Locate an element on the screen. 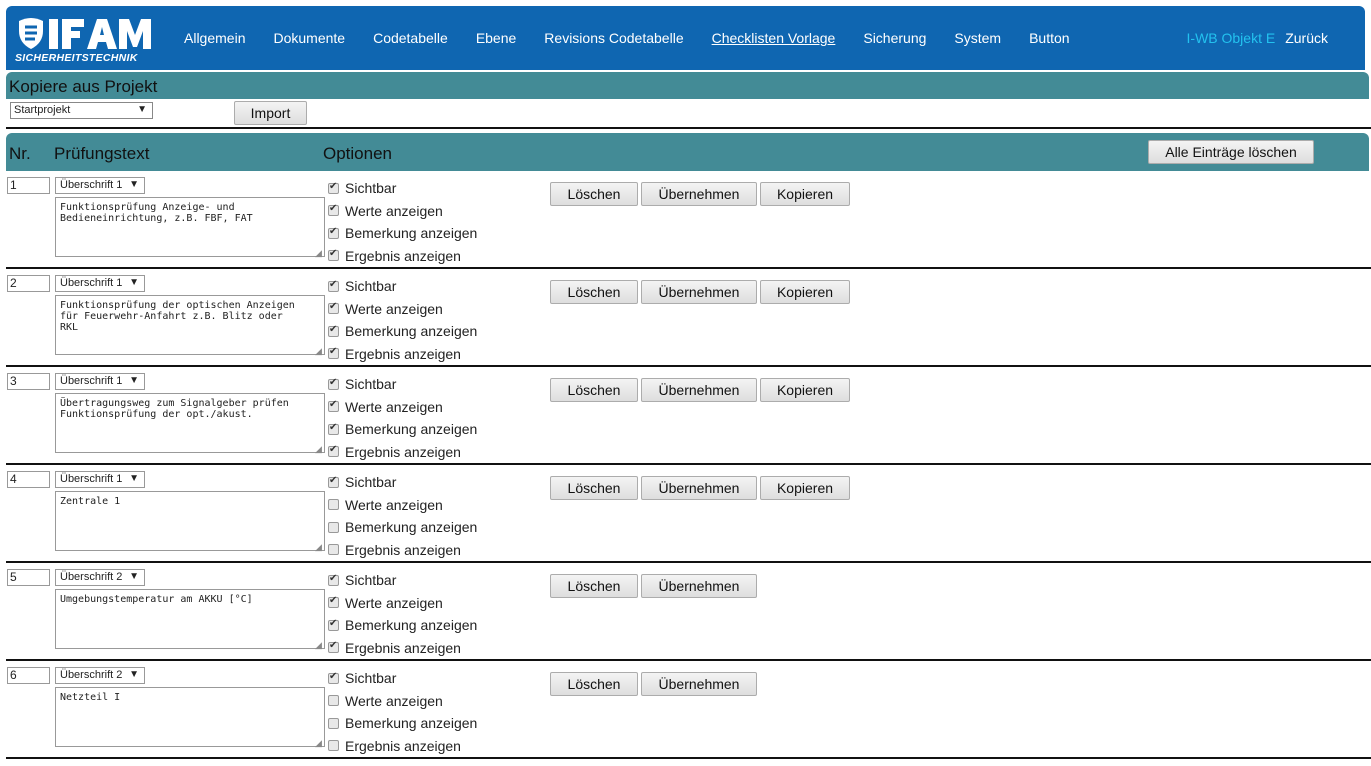  import-button: Import is located at coordinates (270, 113).